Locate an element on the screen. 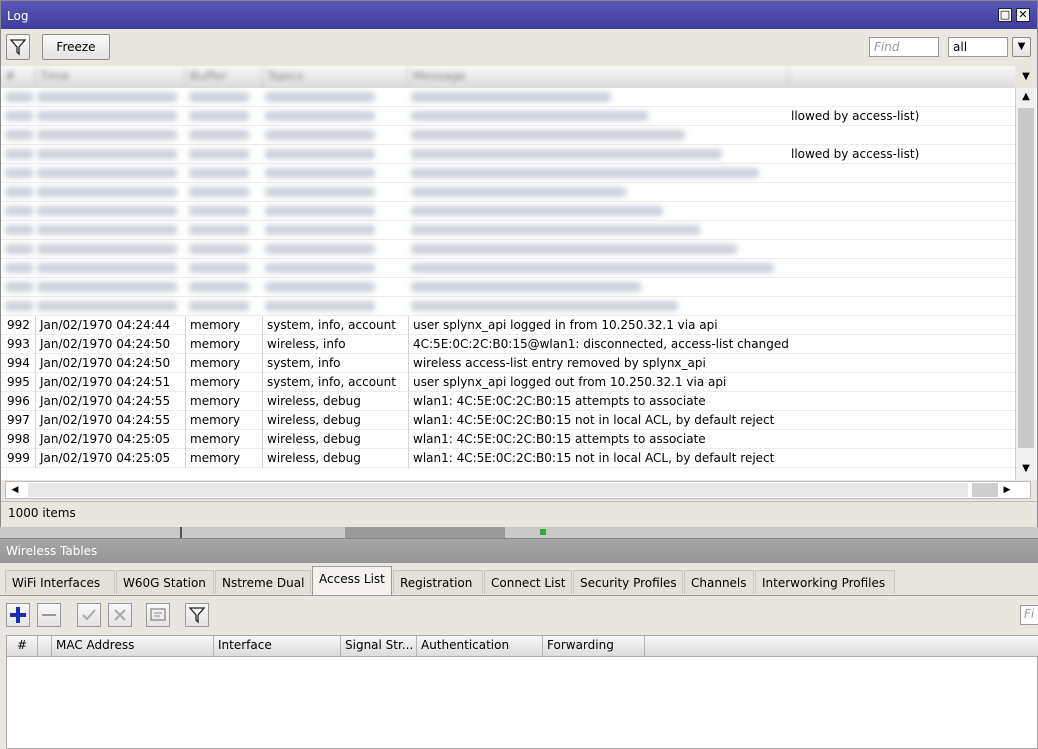 The height and width of the screenshot is (749, 1038). scroll-down-icon: ▼ is located at coordinates (1026, 469).